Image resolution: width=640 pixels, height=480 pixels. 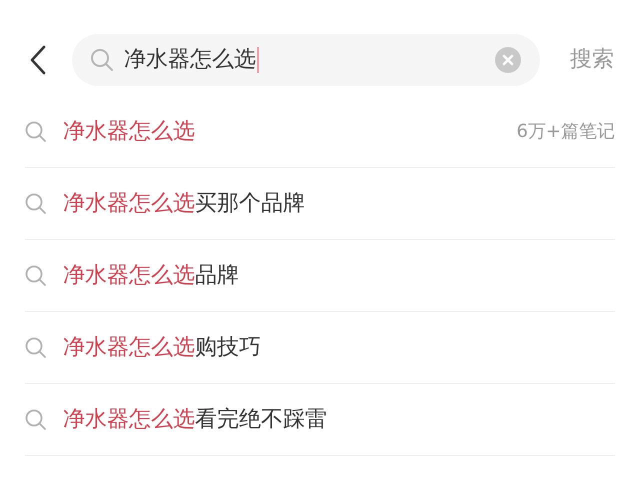 What do you see at coordinates (258, 60) in the screenshot?
I see `text-cursor` at bounding box center [258, 60].